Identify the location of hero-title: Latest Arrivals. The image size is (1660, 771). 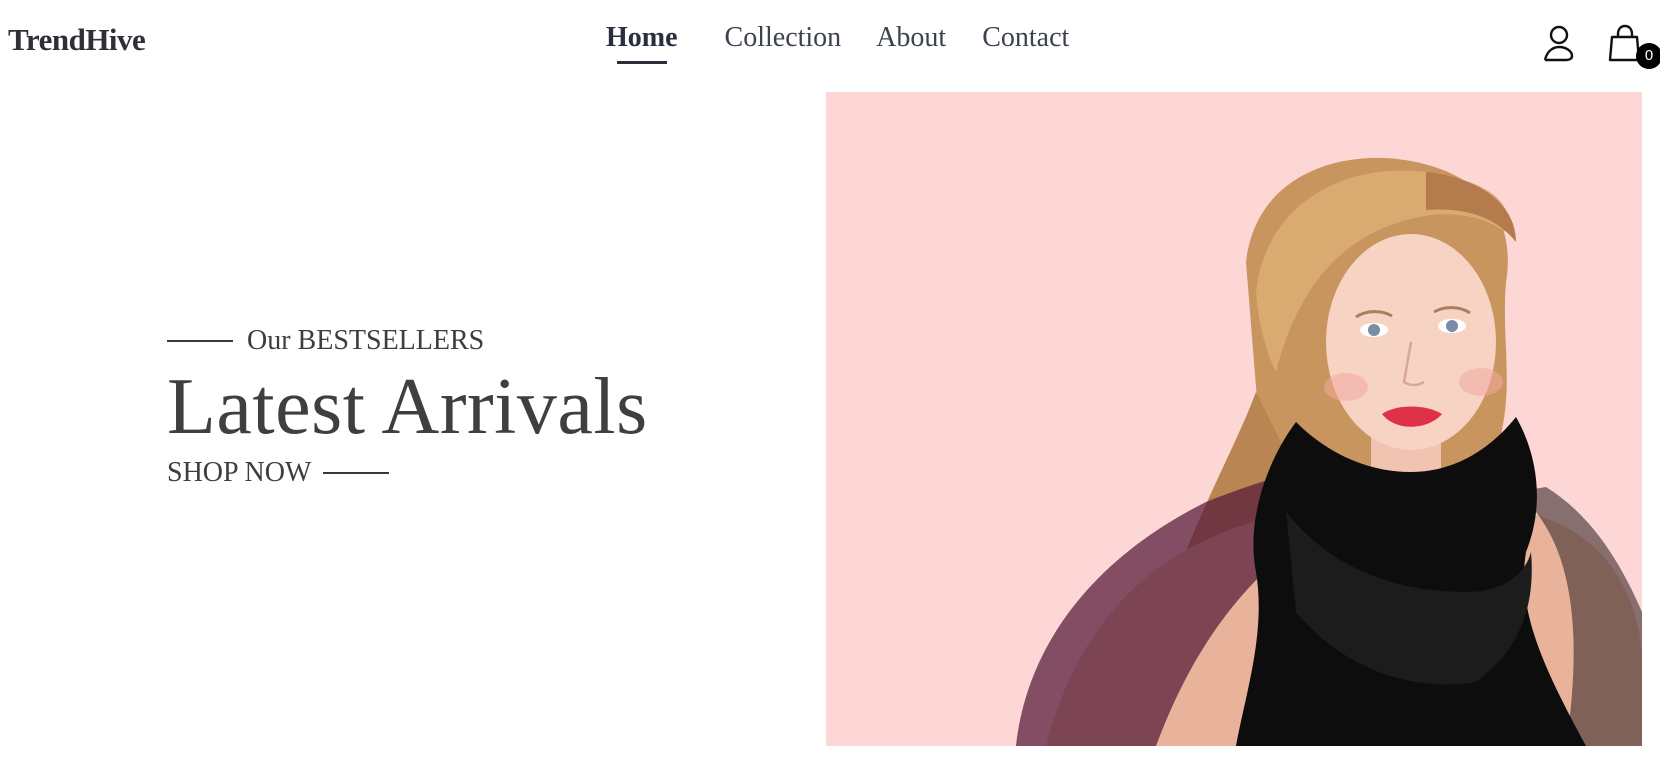
(407, 407).